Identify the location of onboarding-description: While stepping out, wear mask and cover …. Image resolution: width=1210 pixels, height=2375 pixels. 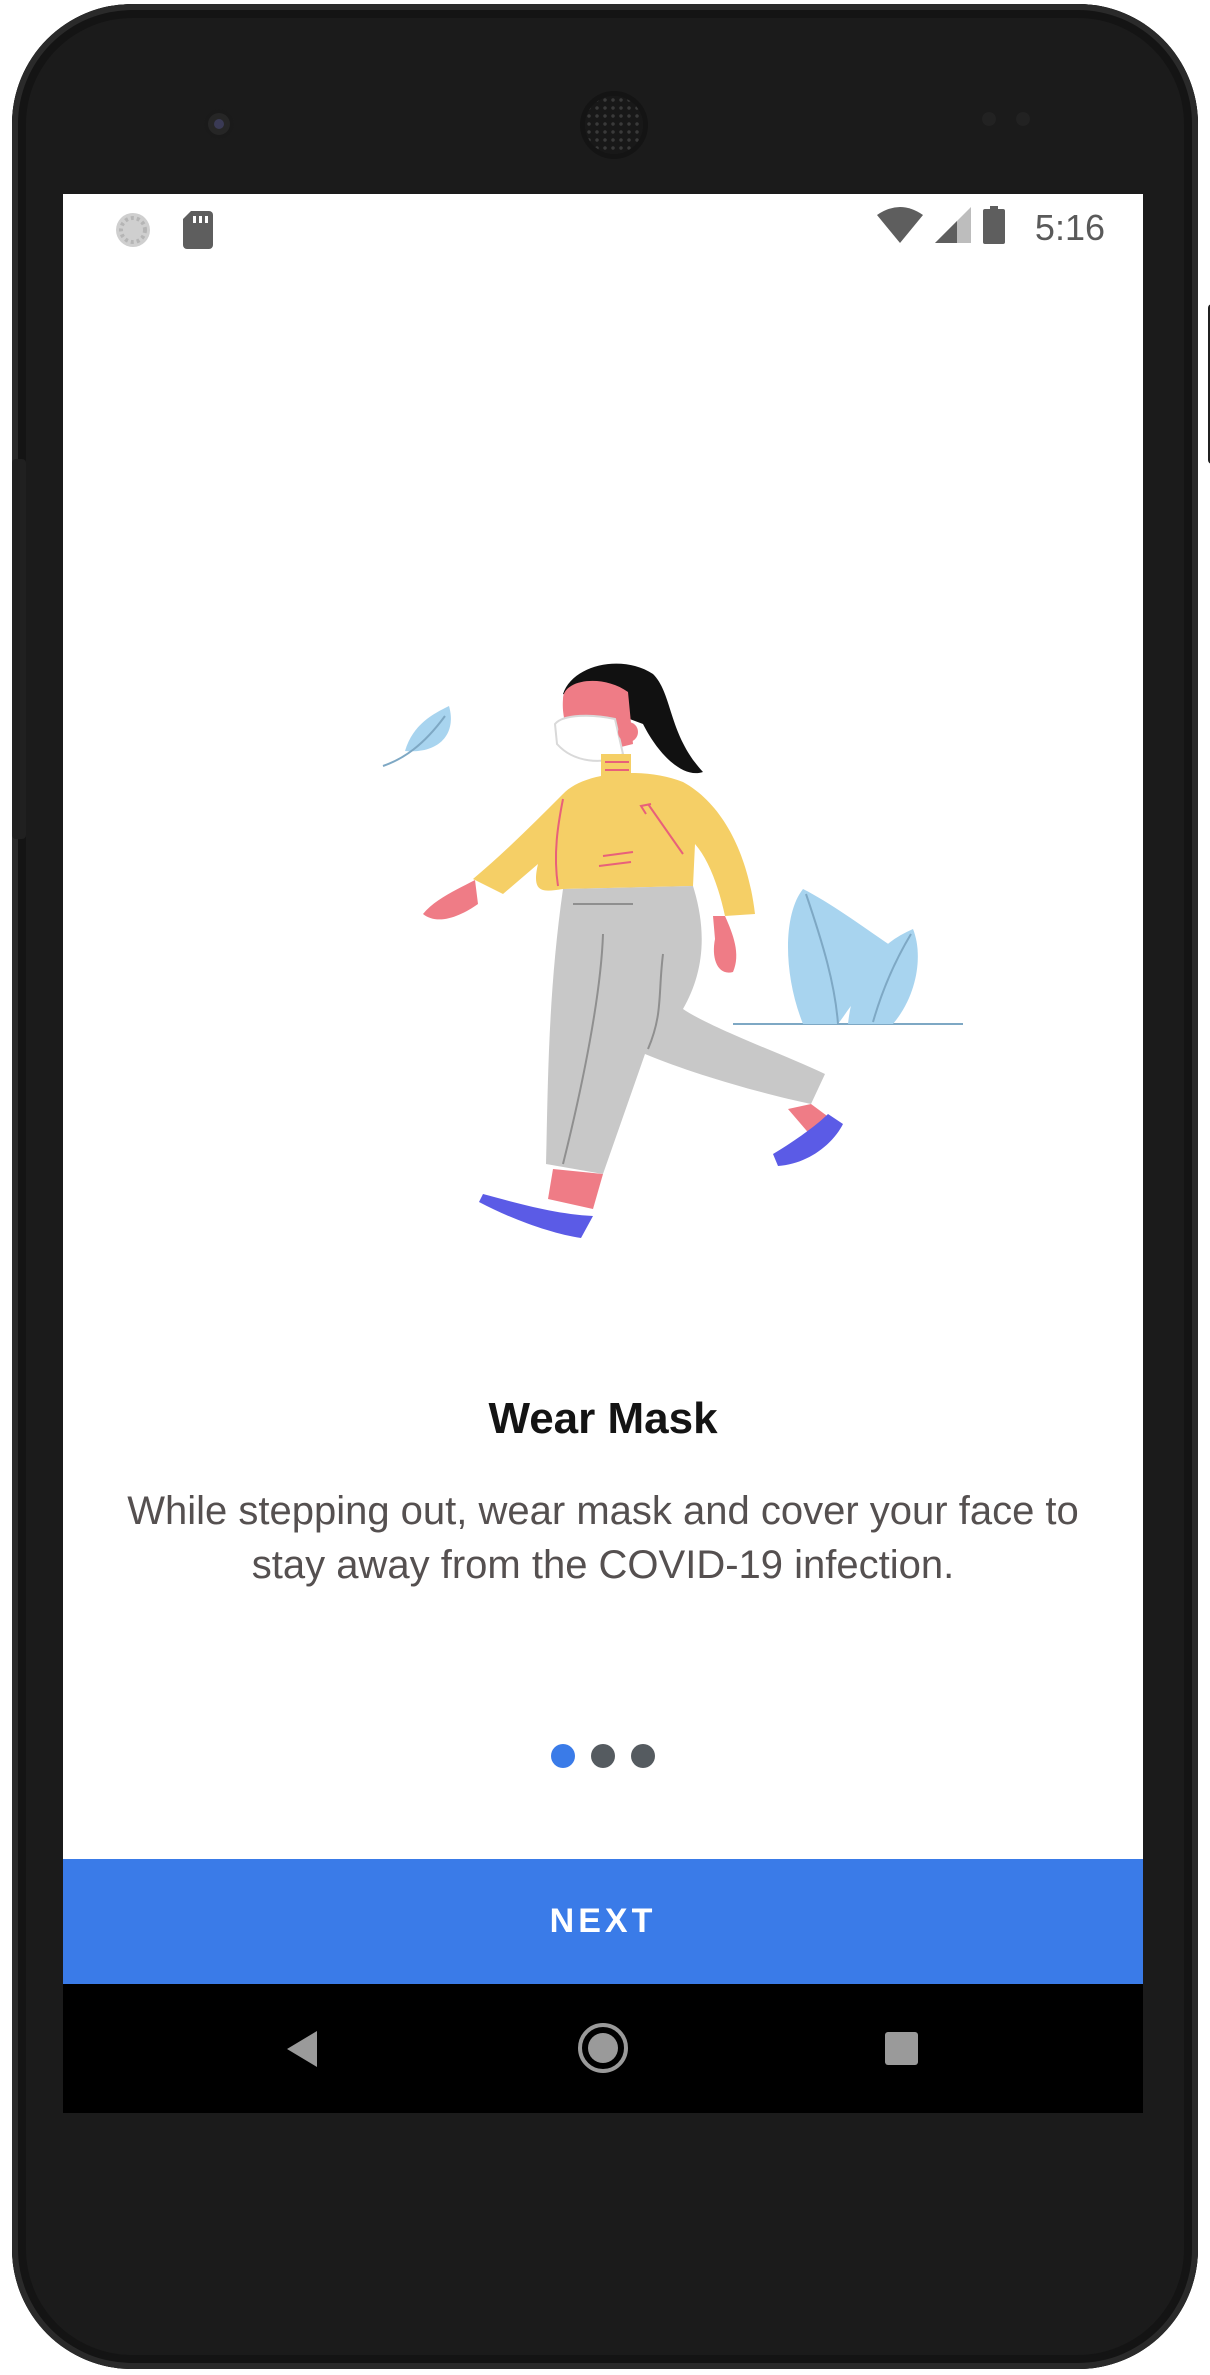
(603, 1538).